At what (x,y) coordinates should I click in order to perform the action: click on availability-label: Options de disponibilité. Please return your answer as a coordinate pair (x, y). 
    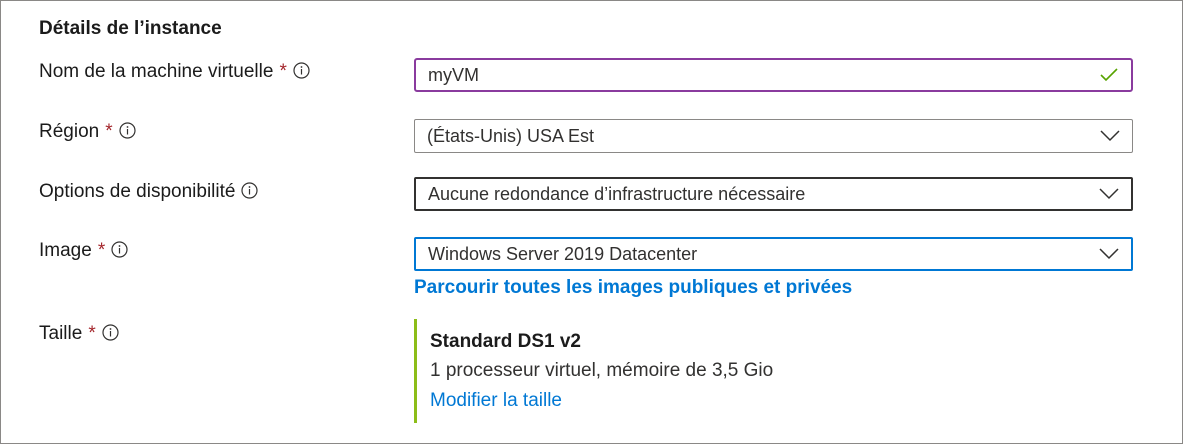
    Looking at the image, I should click on (149, 192).